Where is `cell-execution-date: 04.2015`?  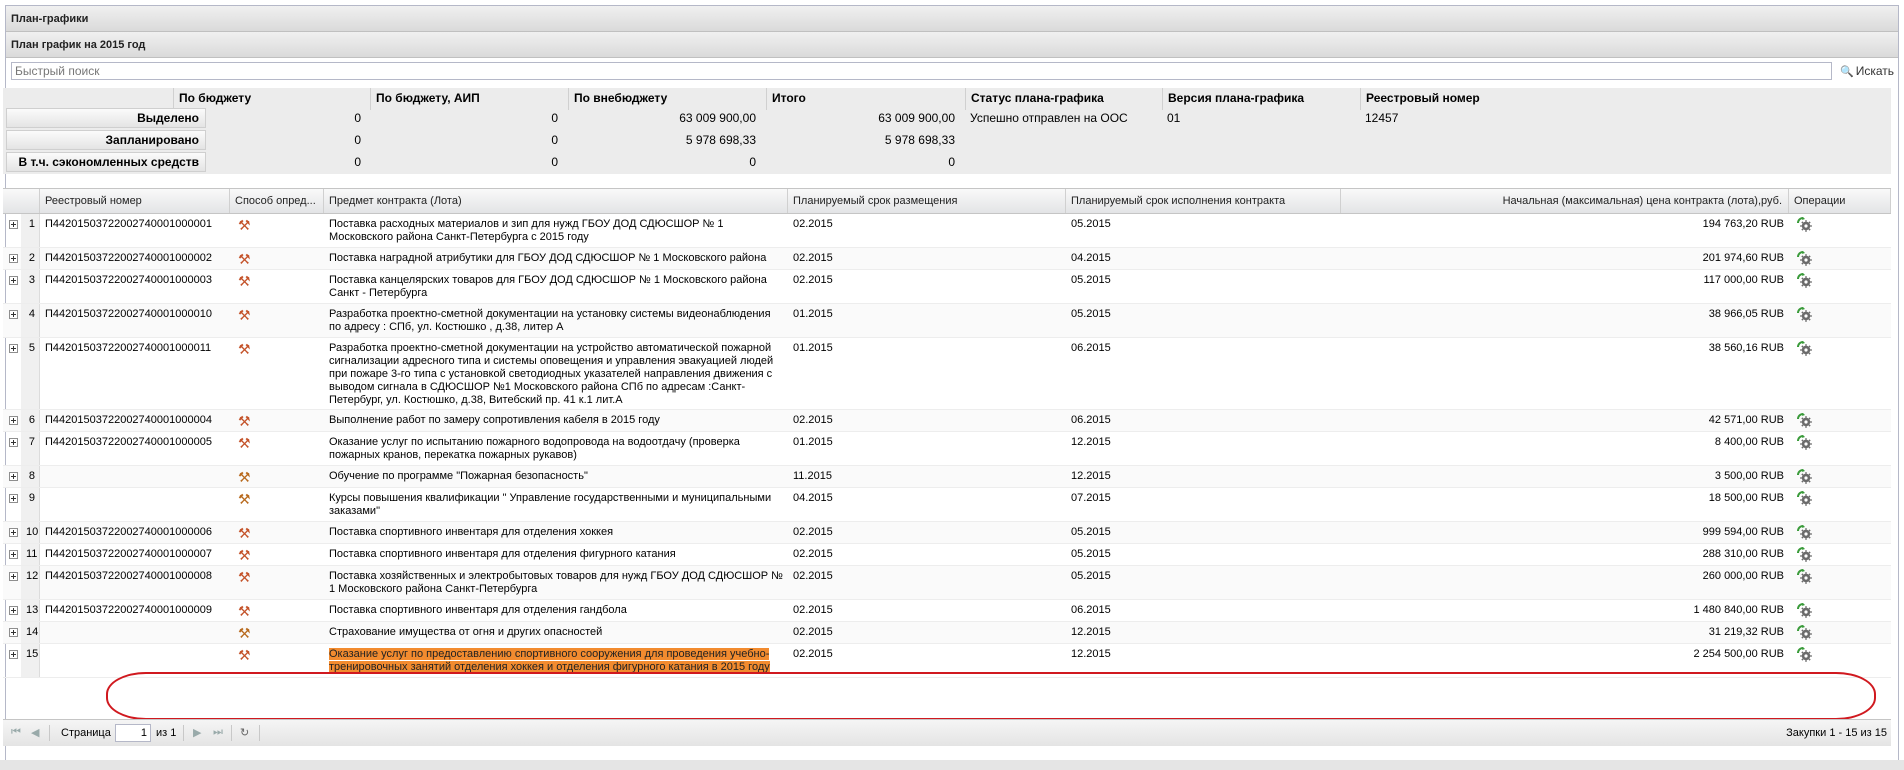 cell-execution-date: 04.2015 is located at coordinates (1091, 258).